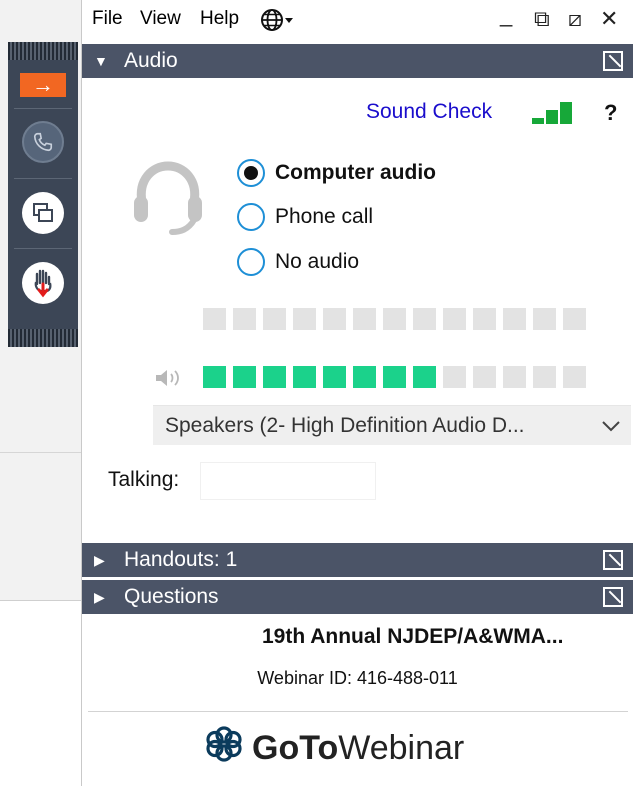 This screenshot has height=786, width=633. Describe the element at coordinates (295, 747) in the screenshot. I see `brand-goto: GoTo` at that location.